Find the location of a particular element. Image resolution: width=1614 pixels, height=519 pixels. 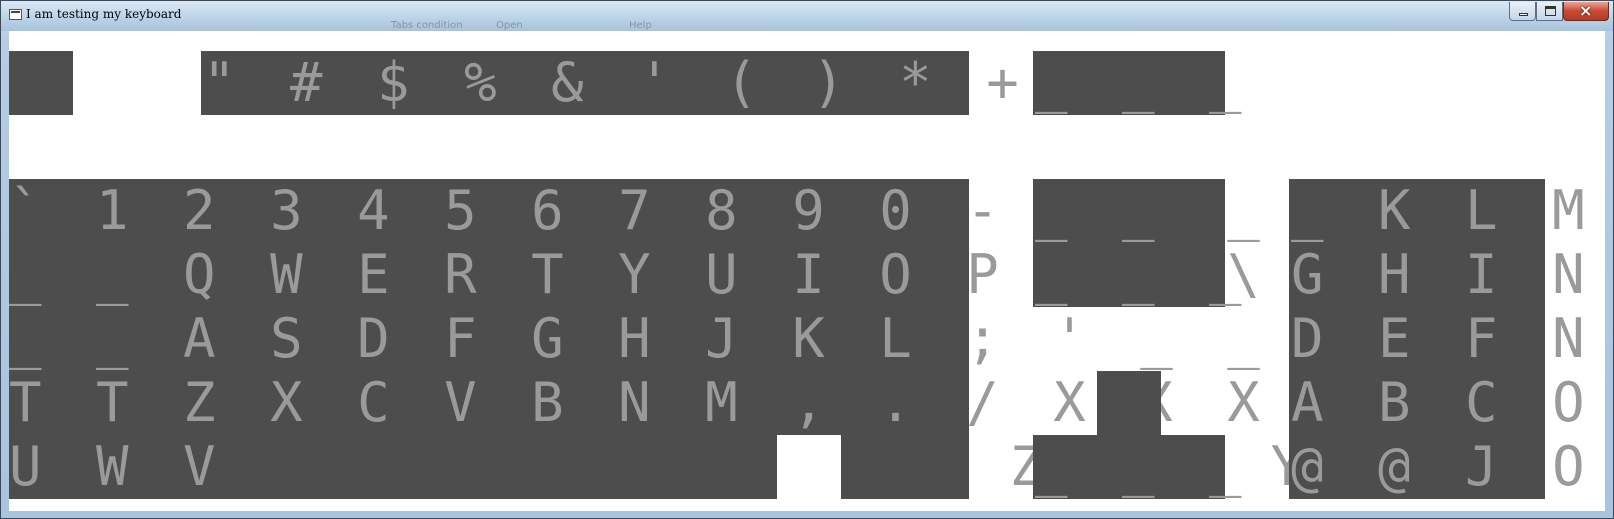

main-row-zxcv: T T Z X C V B N M , . / X X X is located at coordinates (640, 402).